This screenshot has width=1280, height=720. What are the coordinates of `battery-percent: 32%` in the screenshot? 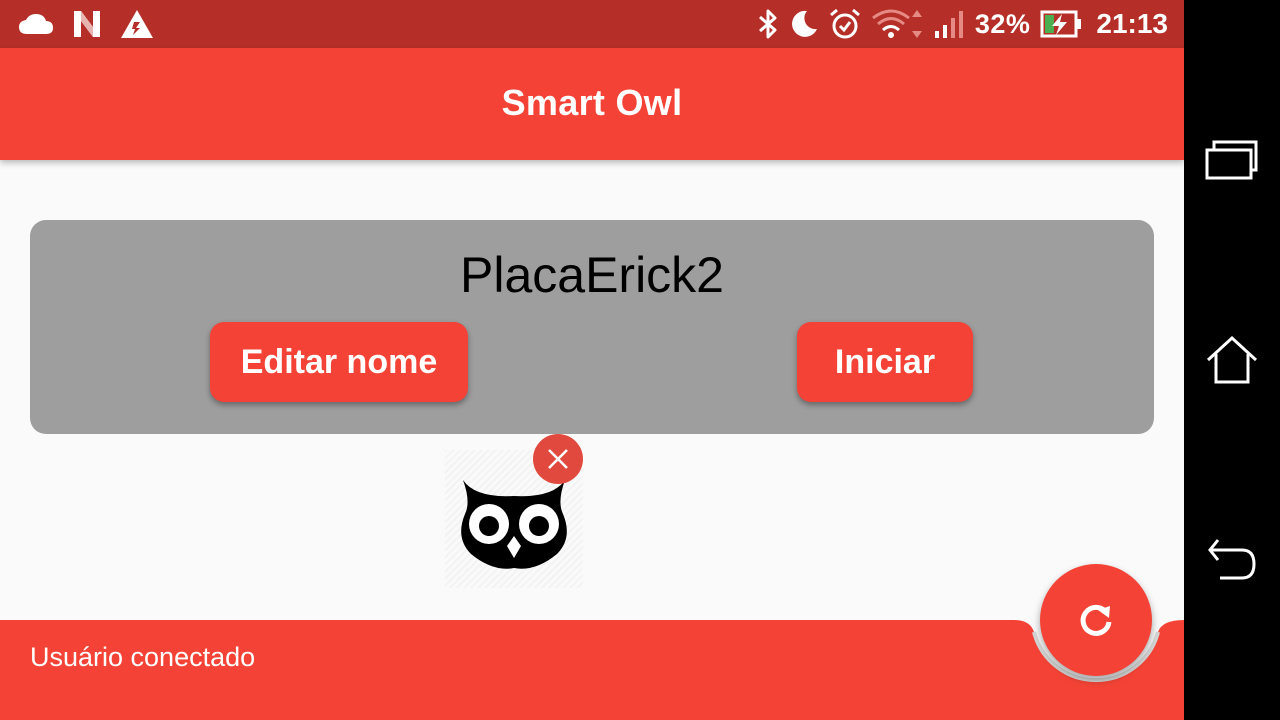 It's located at (1002, 23).